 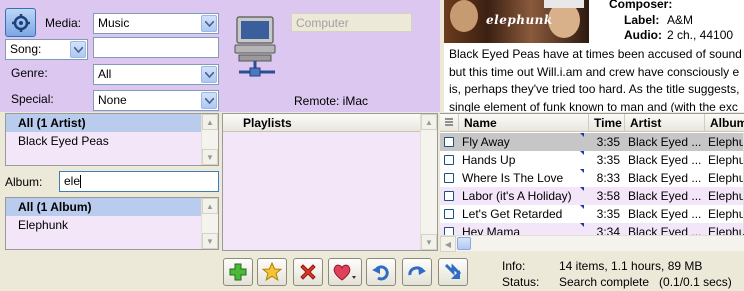 I want to click on header-sort-icon, so click(x=449, y=123).